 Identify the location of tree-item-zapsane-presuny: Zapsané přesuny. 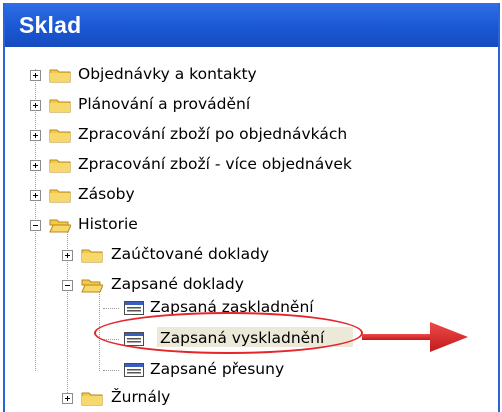
(217, 369).